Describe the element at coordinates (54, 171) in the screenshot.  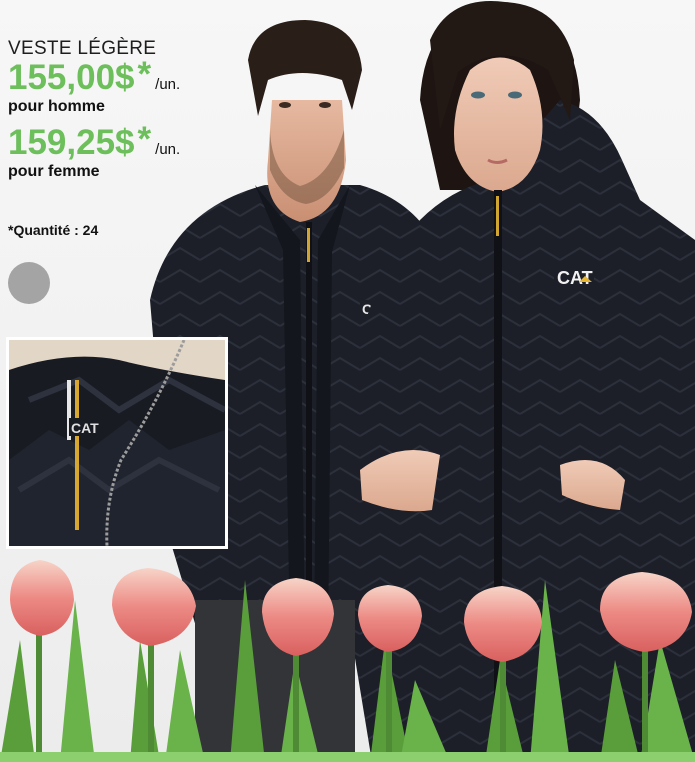
I see `women-label: pour femme` at that location.